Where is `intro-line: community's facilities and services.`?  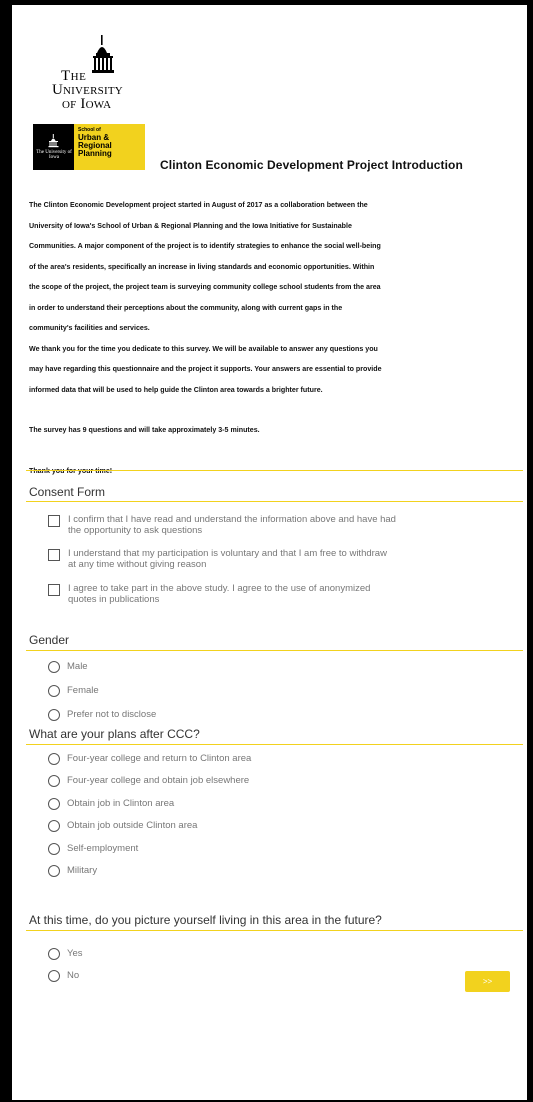
intro-line: community's facilities and services. is located at coordinates (89, 328).